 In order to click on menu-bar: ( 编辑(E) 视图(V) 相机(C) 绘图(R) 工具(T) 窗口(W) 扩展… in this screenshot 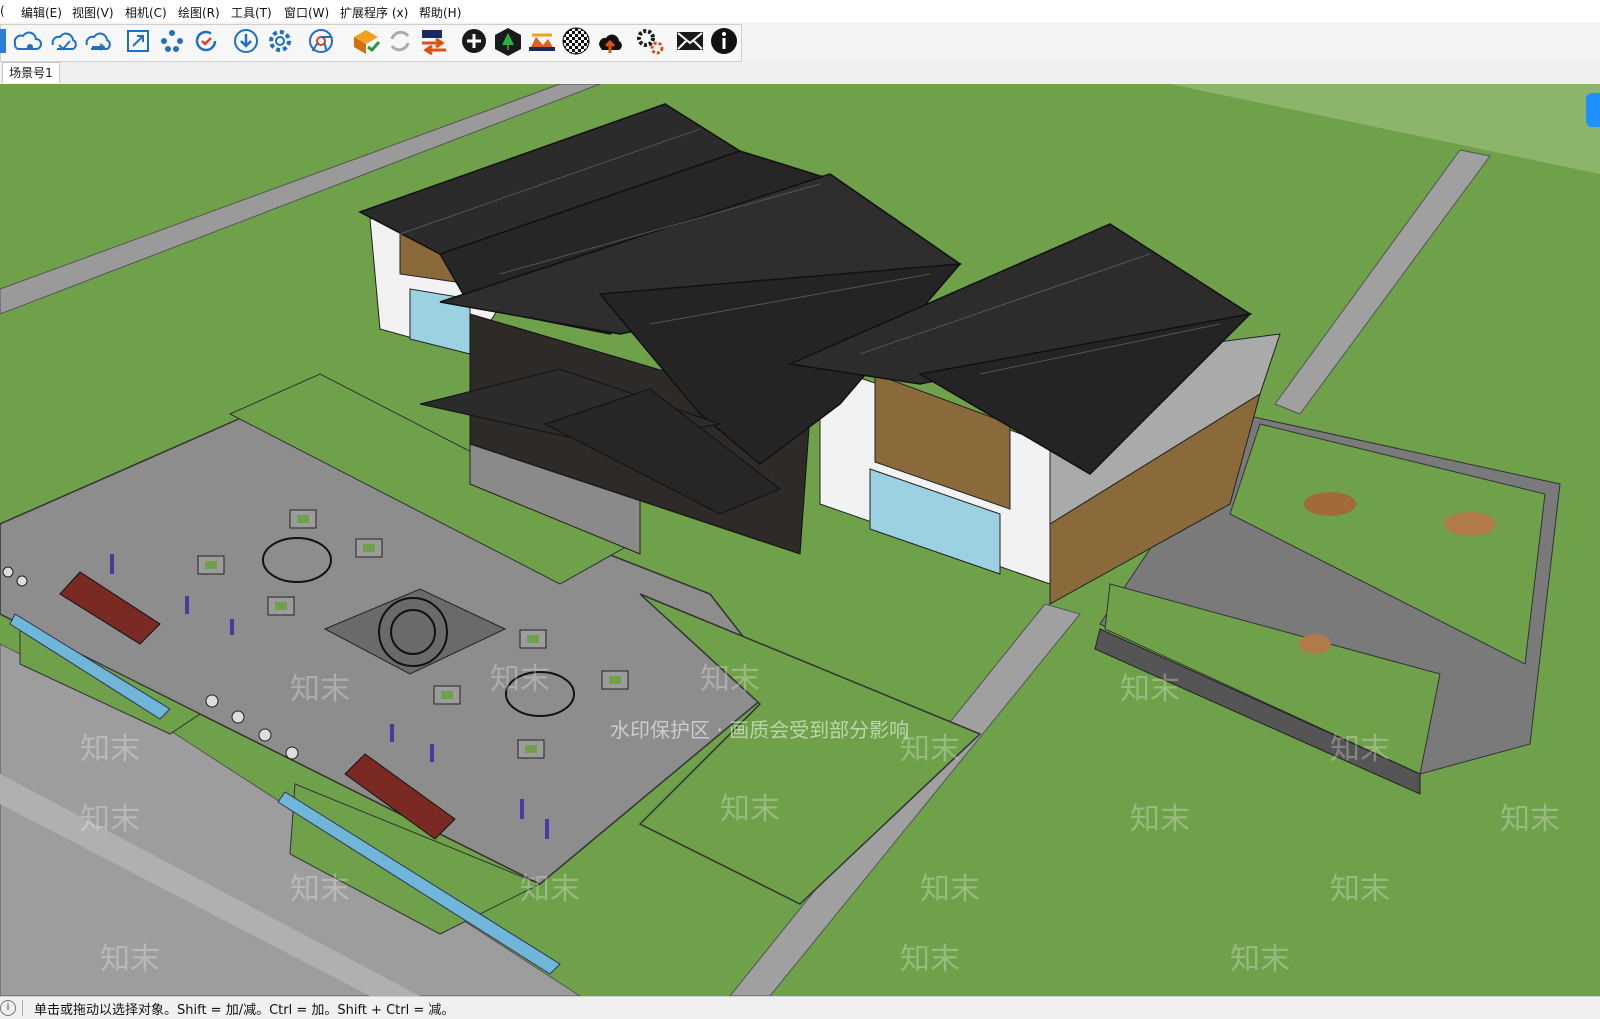, I will do `click(800, 11)`.